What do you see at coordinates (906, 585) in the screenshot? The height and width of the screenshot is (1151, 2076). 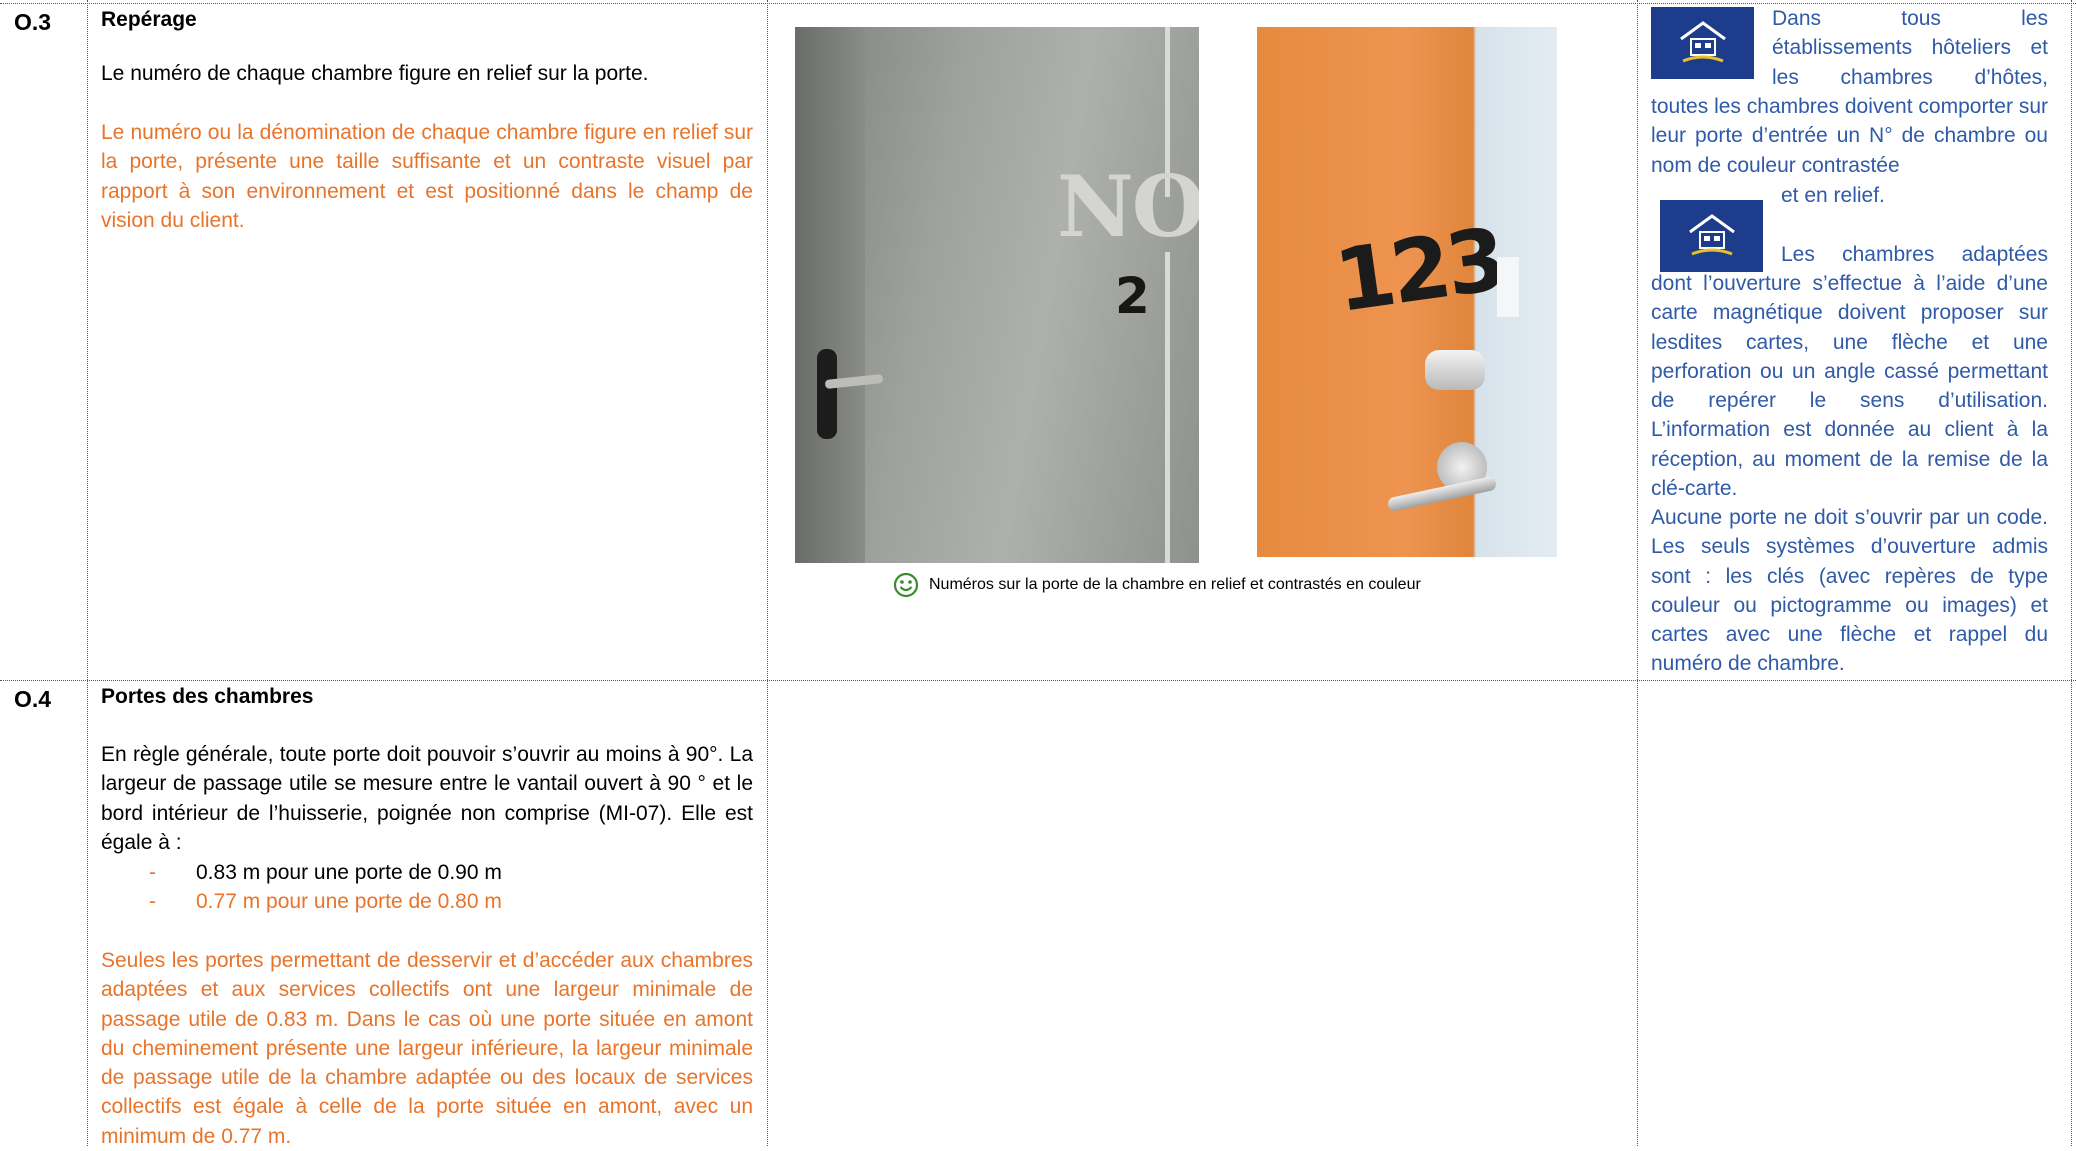 I see `smiley-icon` at bounding box center [906, 585].